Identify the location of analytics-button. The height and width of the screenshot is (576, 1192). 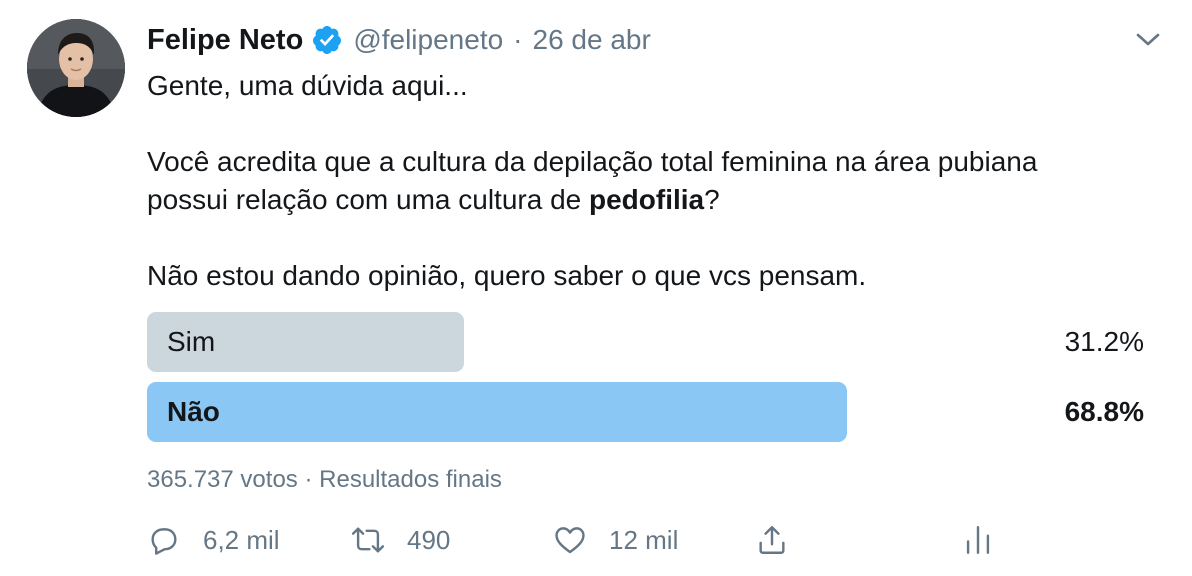
(978, 540).